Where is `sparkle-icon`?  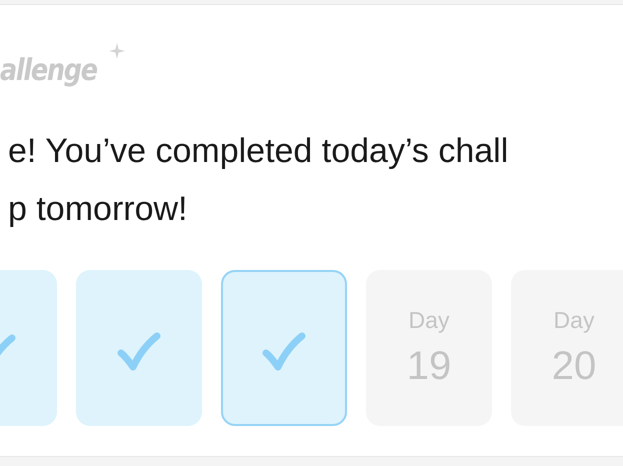 sparkle-icon is located at coordinates (116, 51).